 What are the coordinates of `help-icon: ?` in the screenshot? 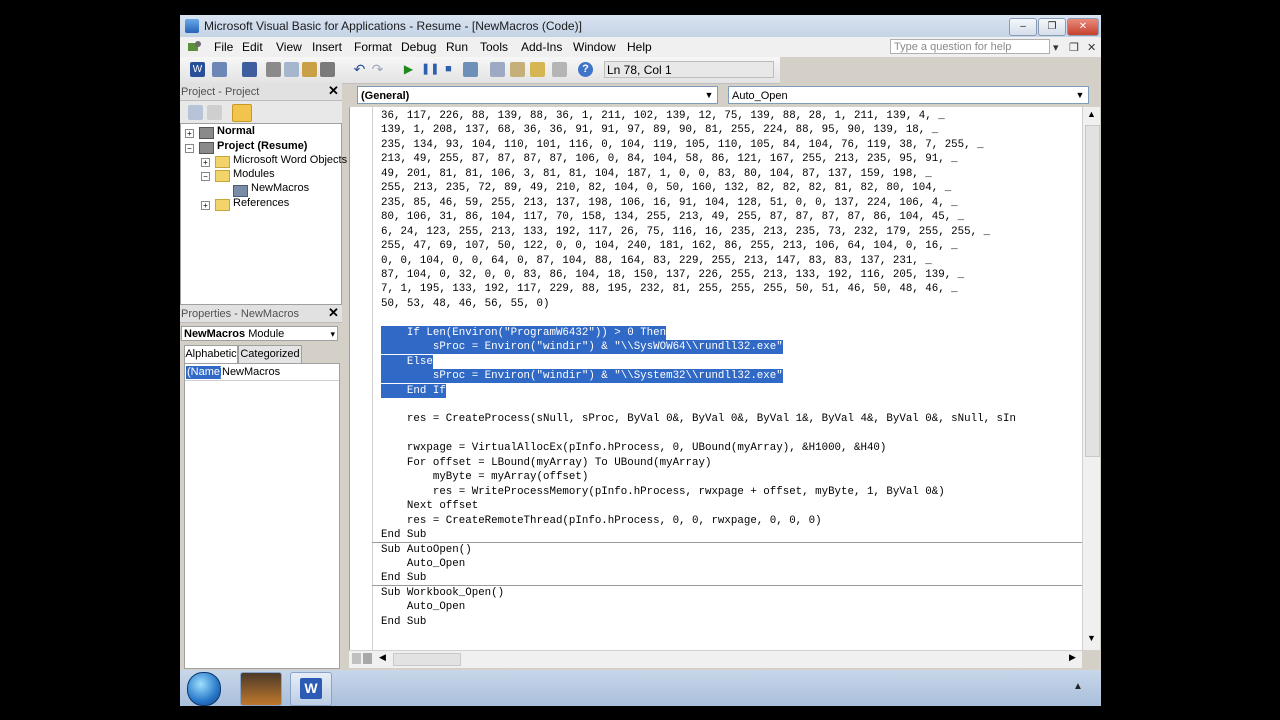 It's located at (585, 69).